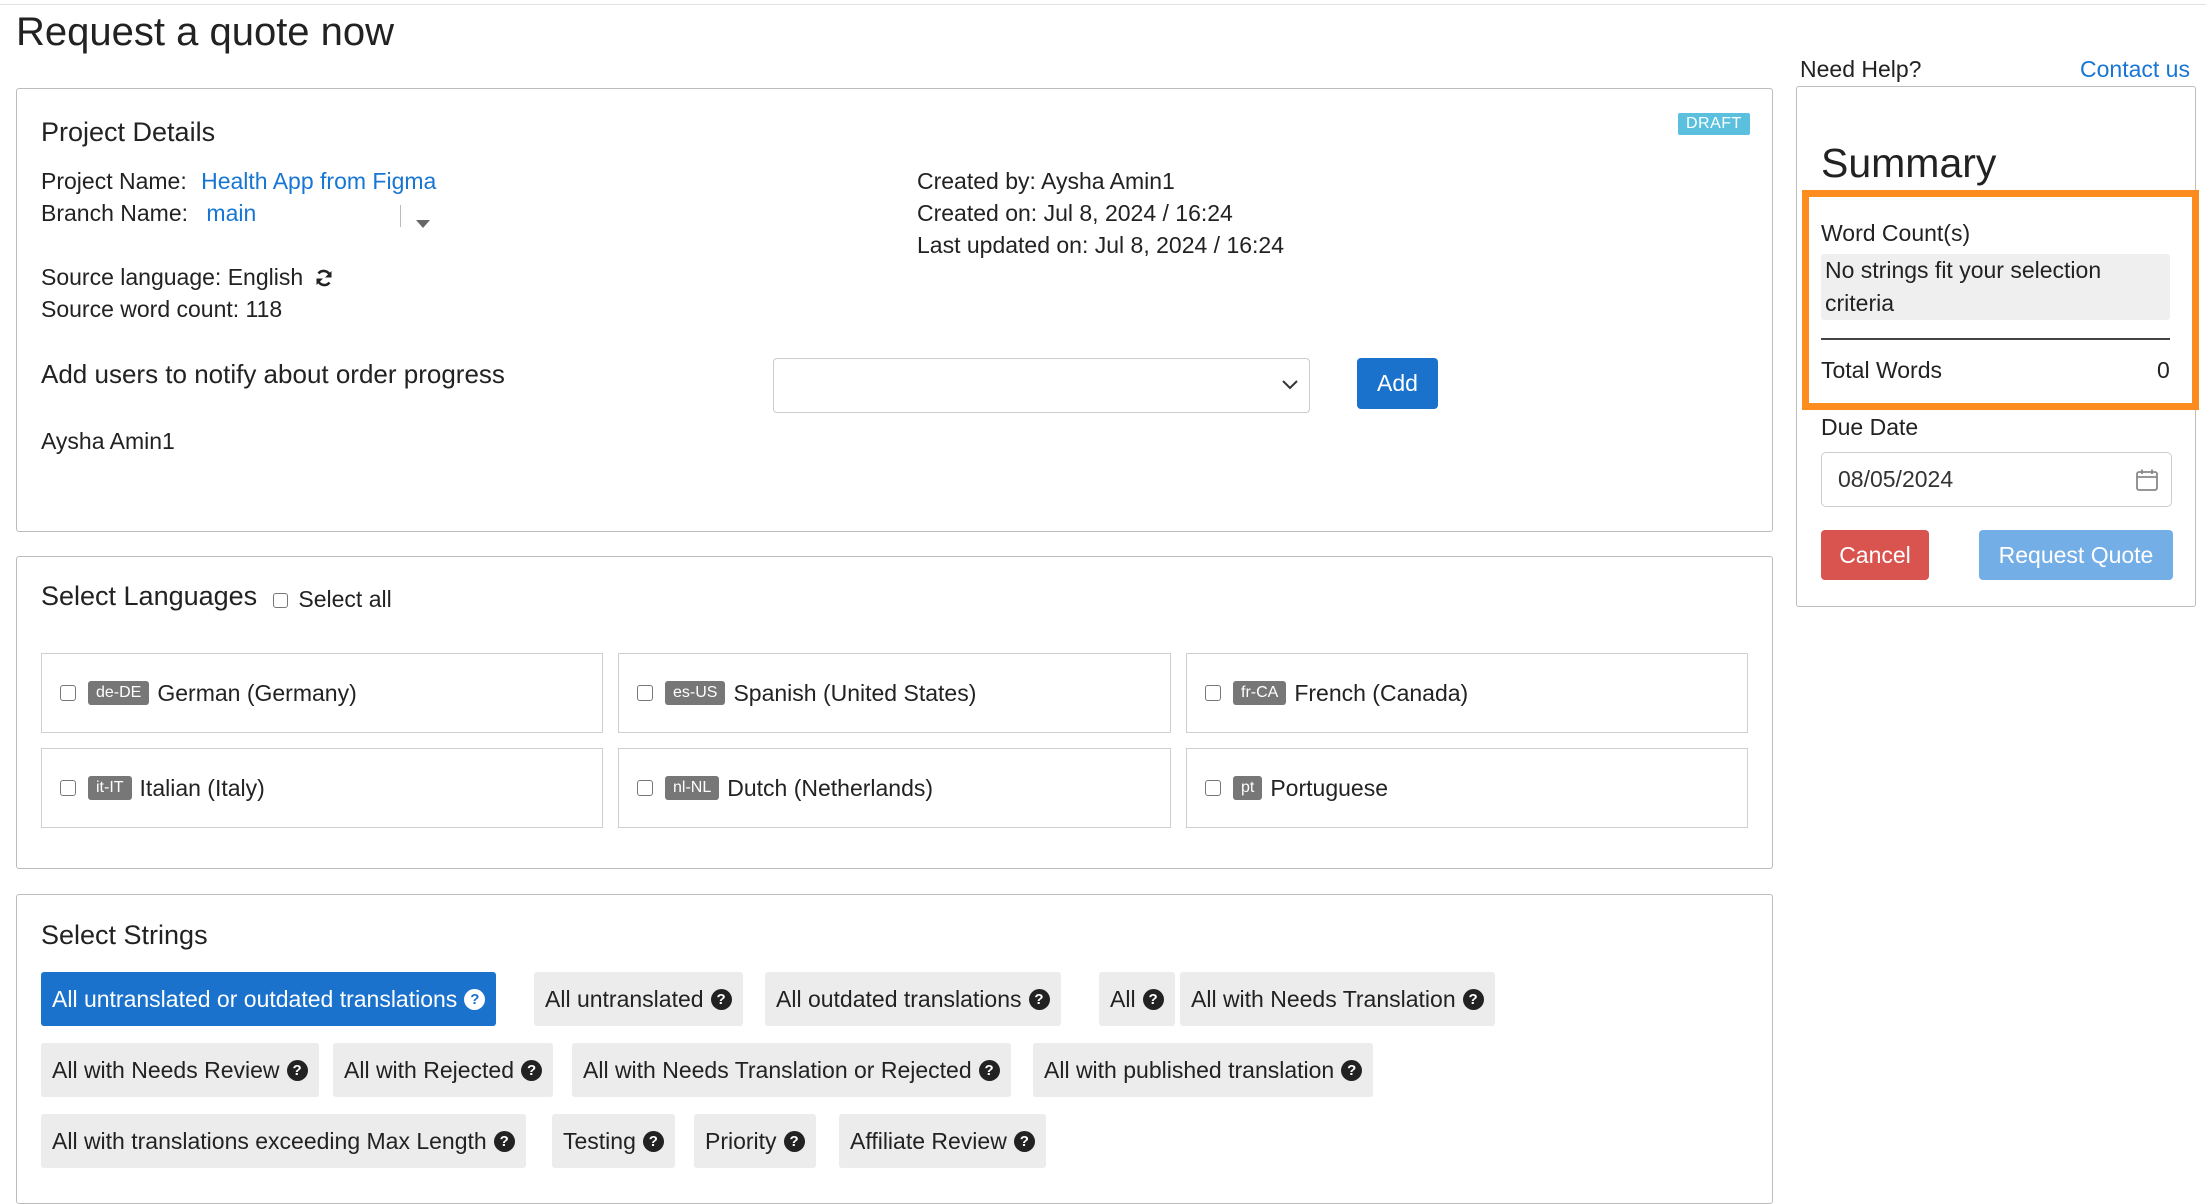 The image size is (2206, 1204). What do you see at coordinates (1046, 181) in the screenshot?
I see `created-by: Created by: Aysha Amin1` at bounding box center [1046, 181].